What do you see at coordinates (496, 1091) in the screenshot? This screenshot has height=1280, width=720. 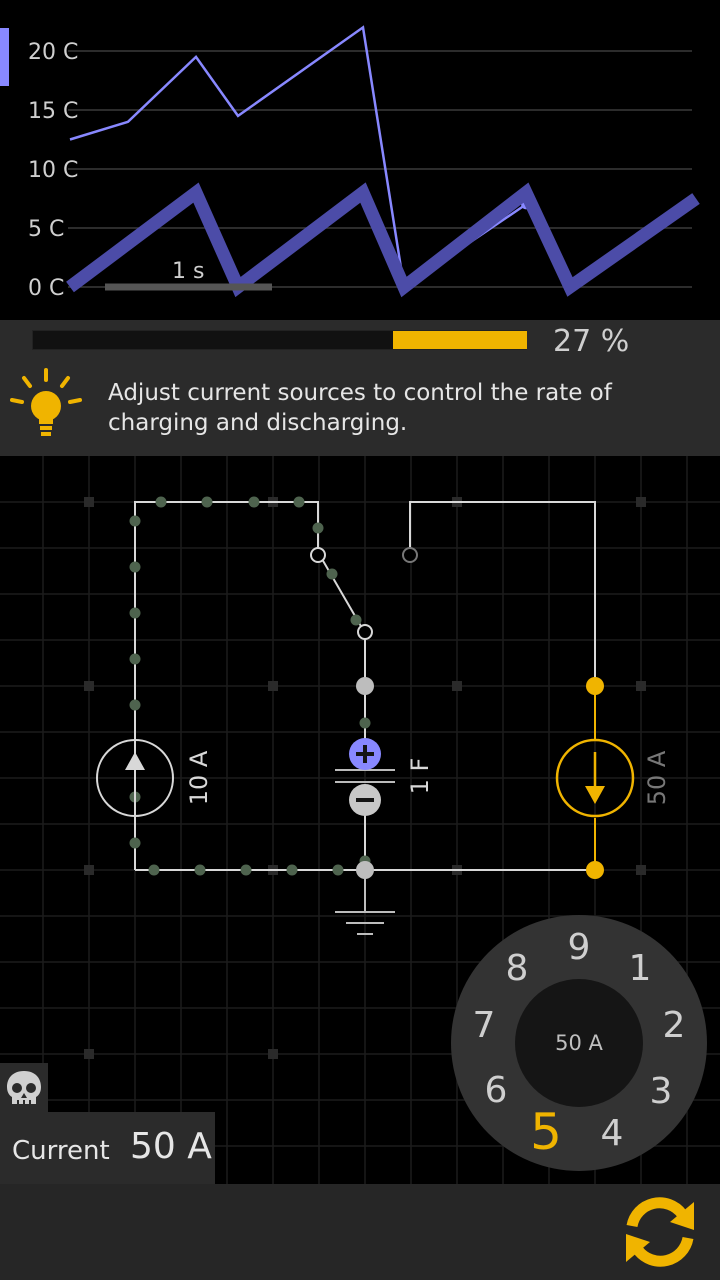 I see `dial-number-6: 6` at bounding box center [496, 1091].